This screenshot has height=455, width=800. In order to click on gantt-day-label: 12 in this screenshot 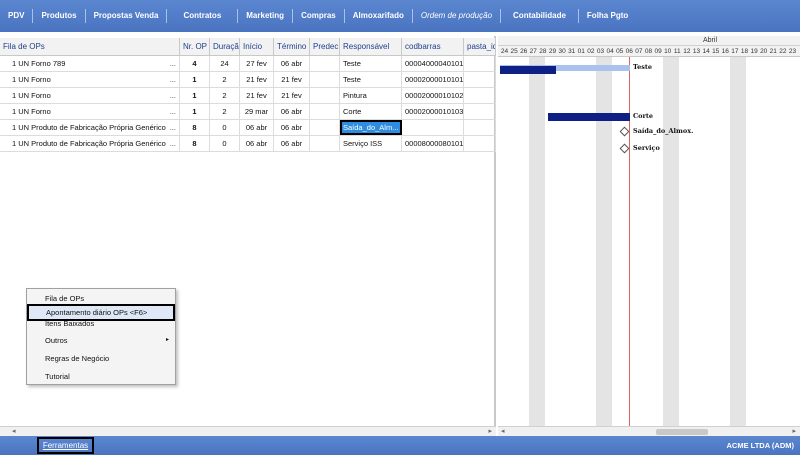, I will do `click(687, 51)`.